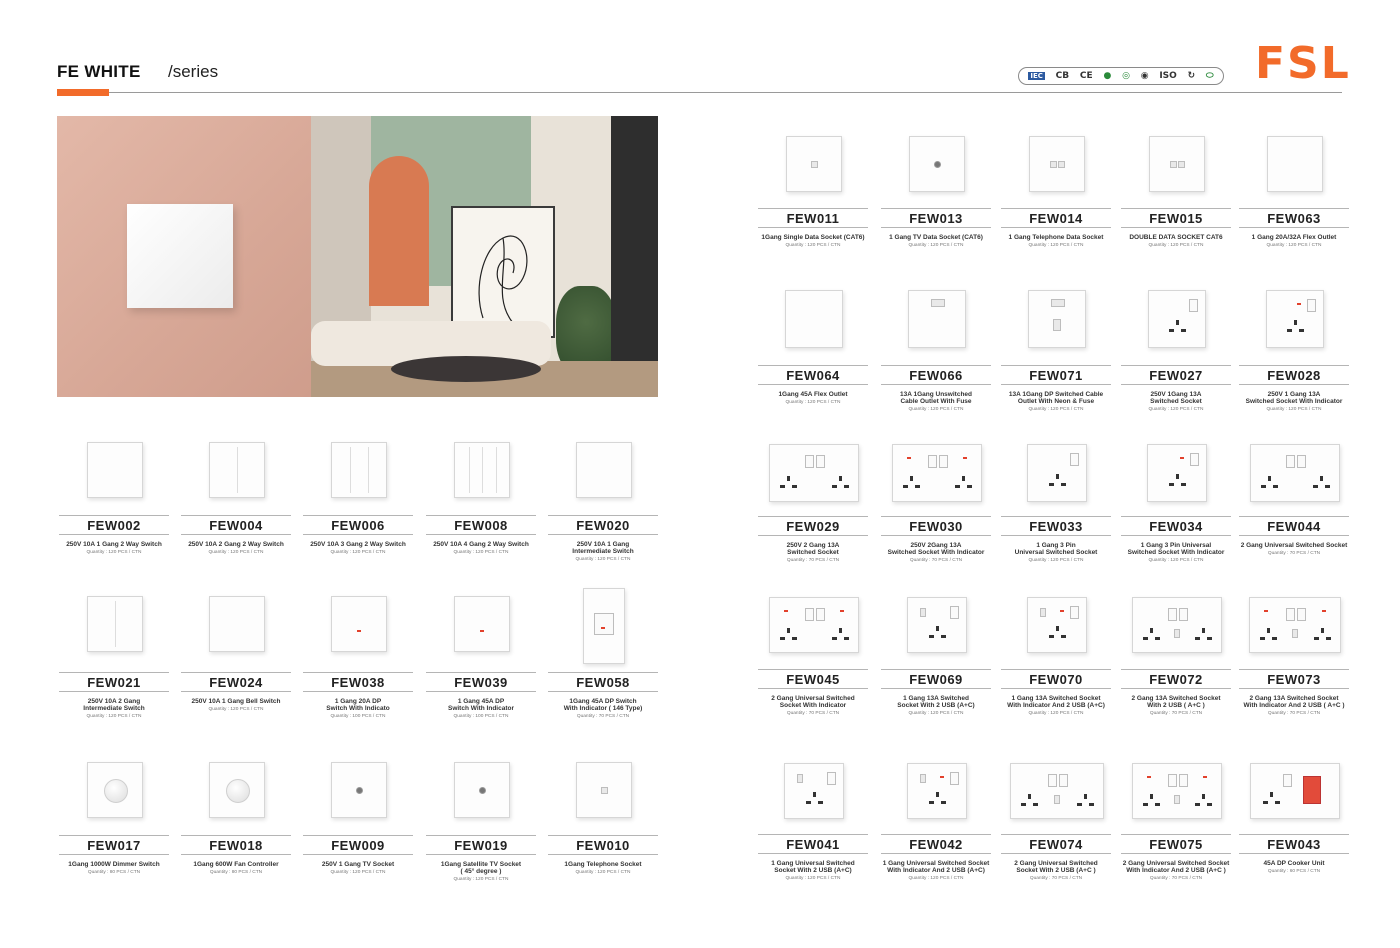 The image size is (1400, 948). What do you see at coordinates (1176, 844) in the screenshot?
I see `product-code: FEW075` at bounding box center [1176, 844].